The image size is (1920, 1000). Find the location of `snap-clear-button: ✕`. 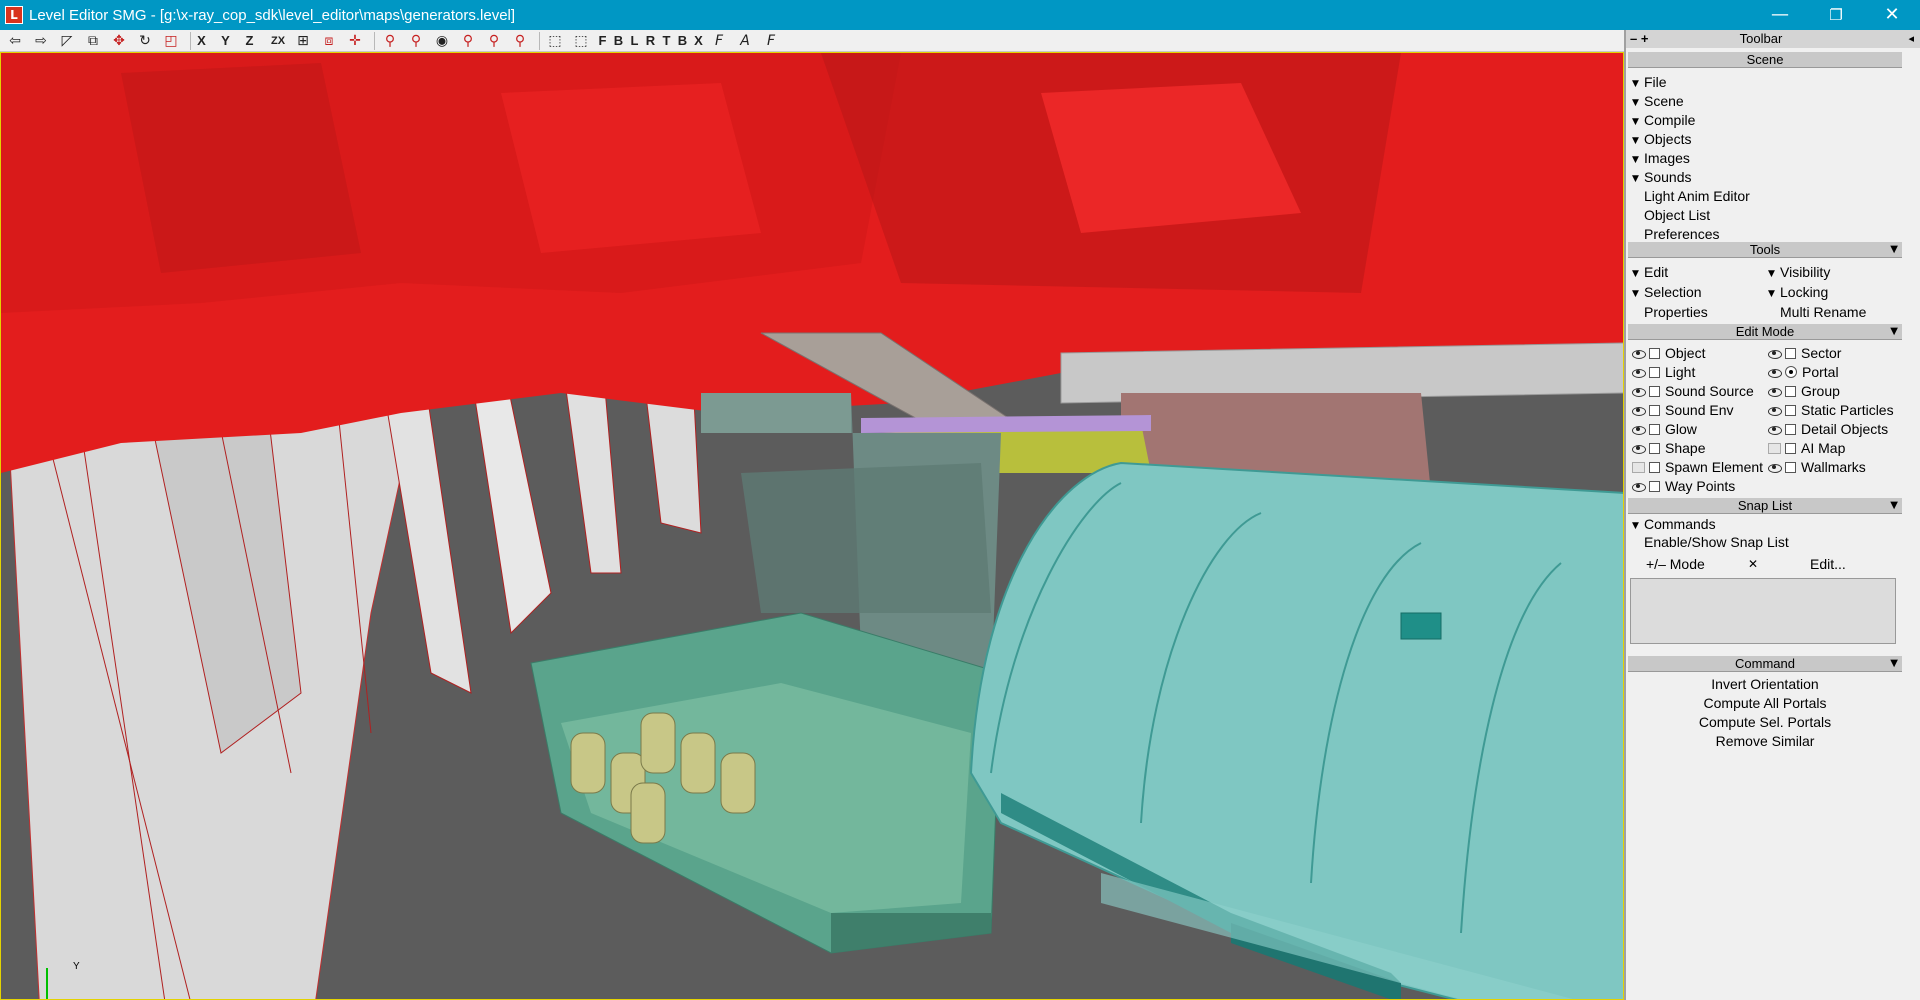

snap-clear-button: ✕ is located at coordinates (1753, 564).